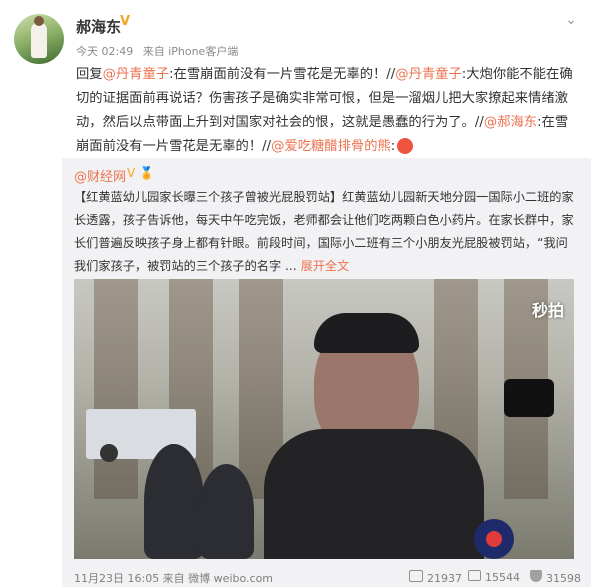 The image size is (591, 587). Describe the element at coordinates (393, 146) in the screenshot. I see `post-text-part: :` at that location.